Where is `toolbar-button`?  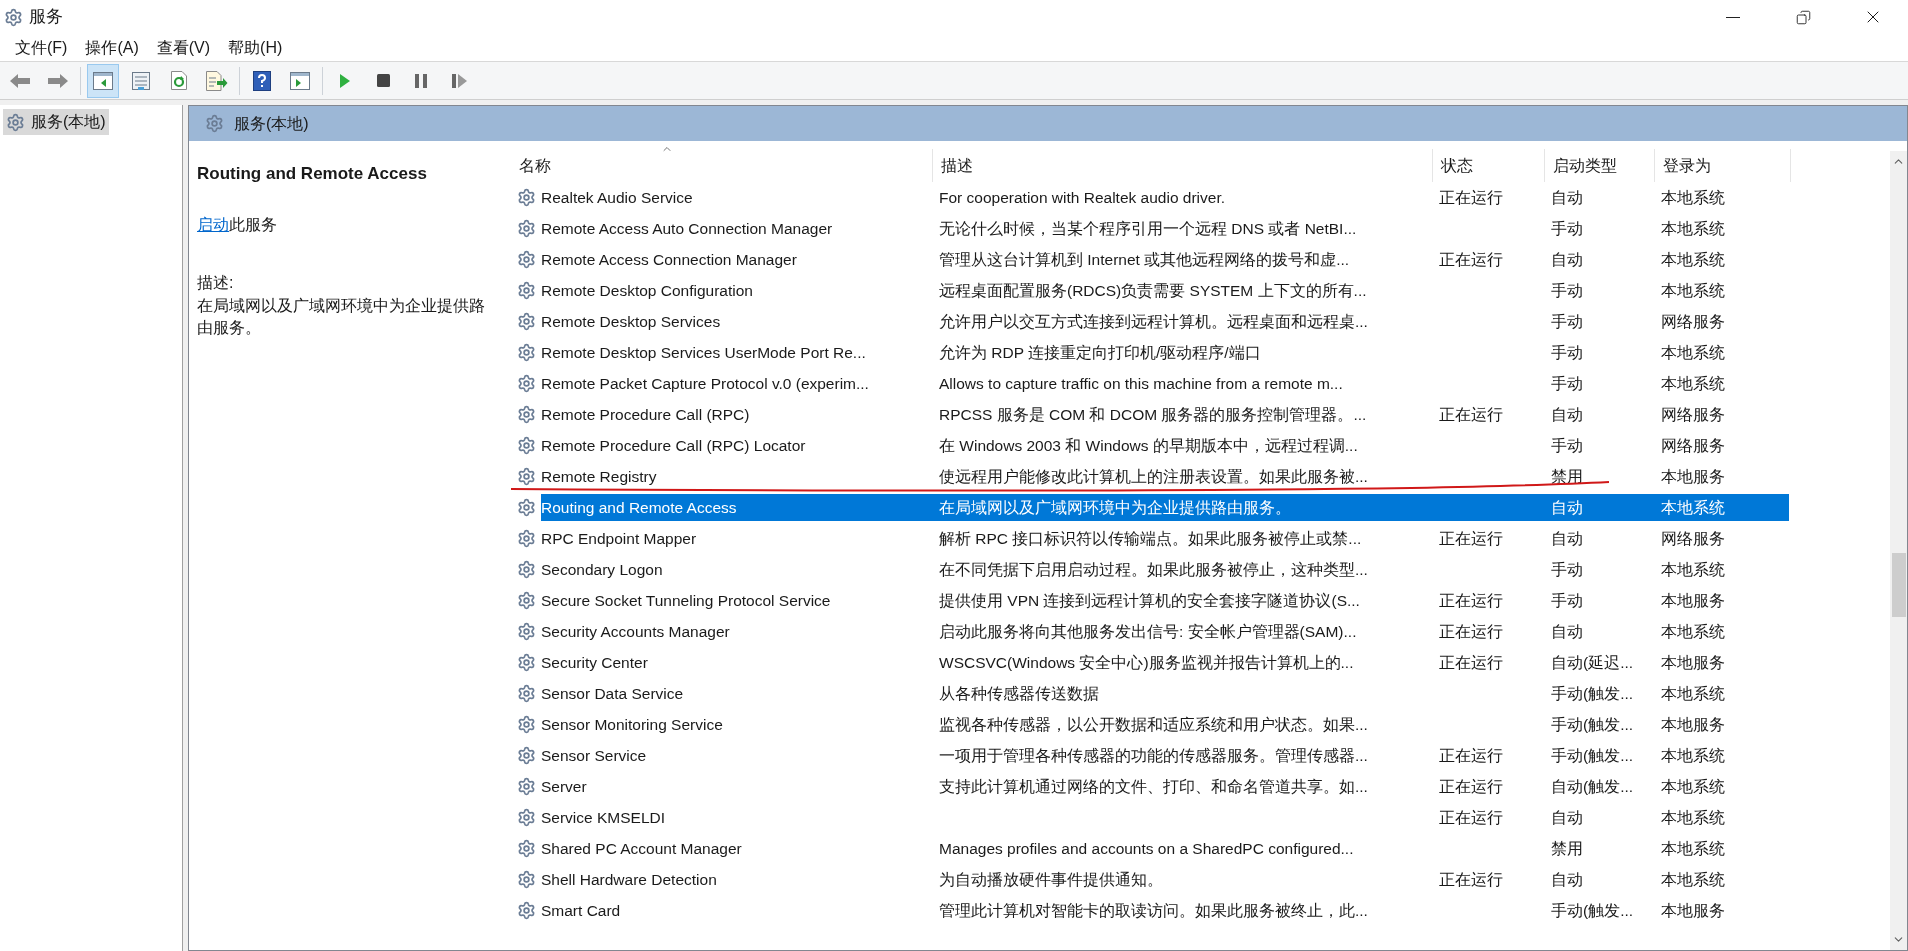
toolbar-button is located at coordinates (103, 80).